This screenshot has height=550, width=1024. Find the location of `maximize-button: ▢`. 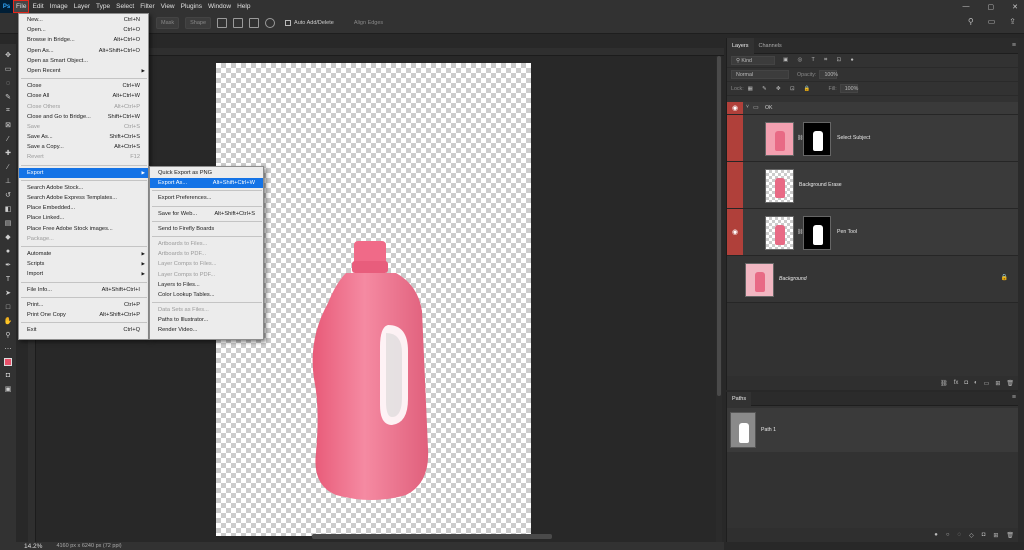

maximize-button: ▢ is located at coordinates (991, 7).